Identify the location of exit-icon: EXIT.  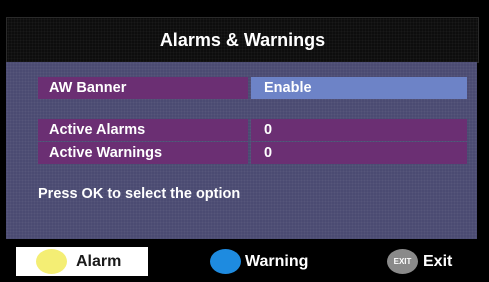
(402, 261).